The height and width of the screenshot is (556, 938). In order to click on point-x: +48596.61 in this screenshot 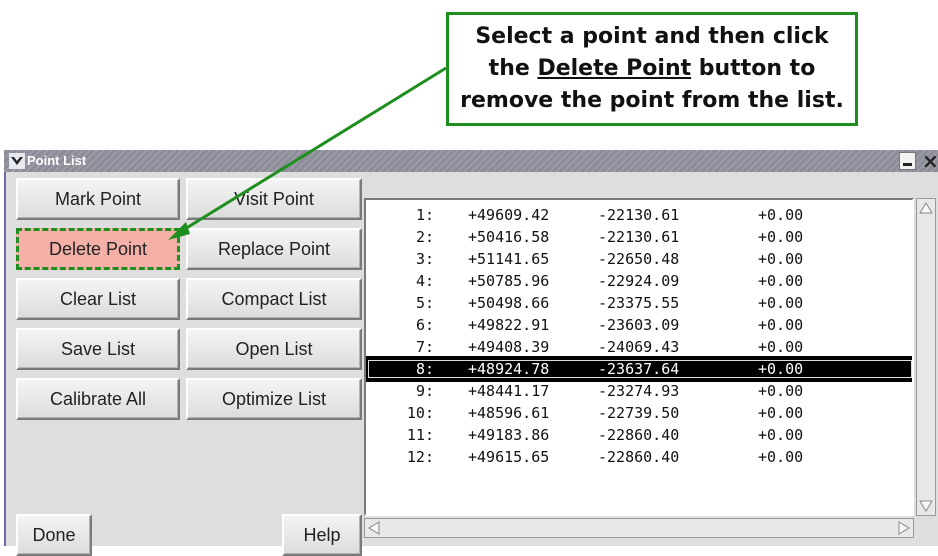, I will do `click(509, 413)`.